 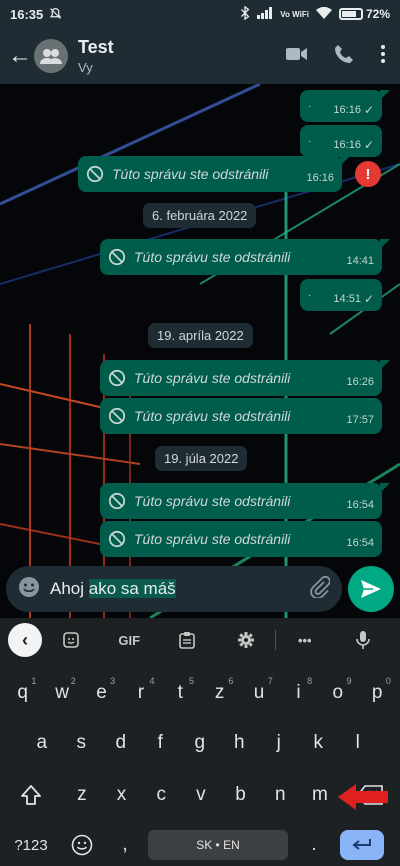 What do you see at coordinates (368, 174) in the screenshot?
I see `error-badge-icon: !` at bounding box center [368, 174].